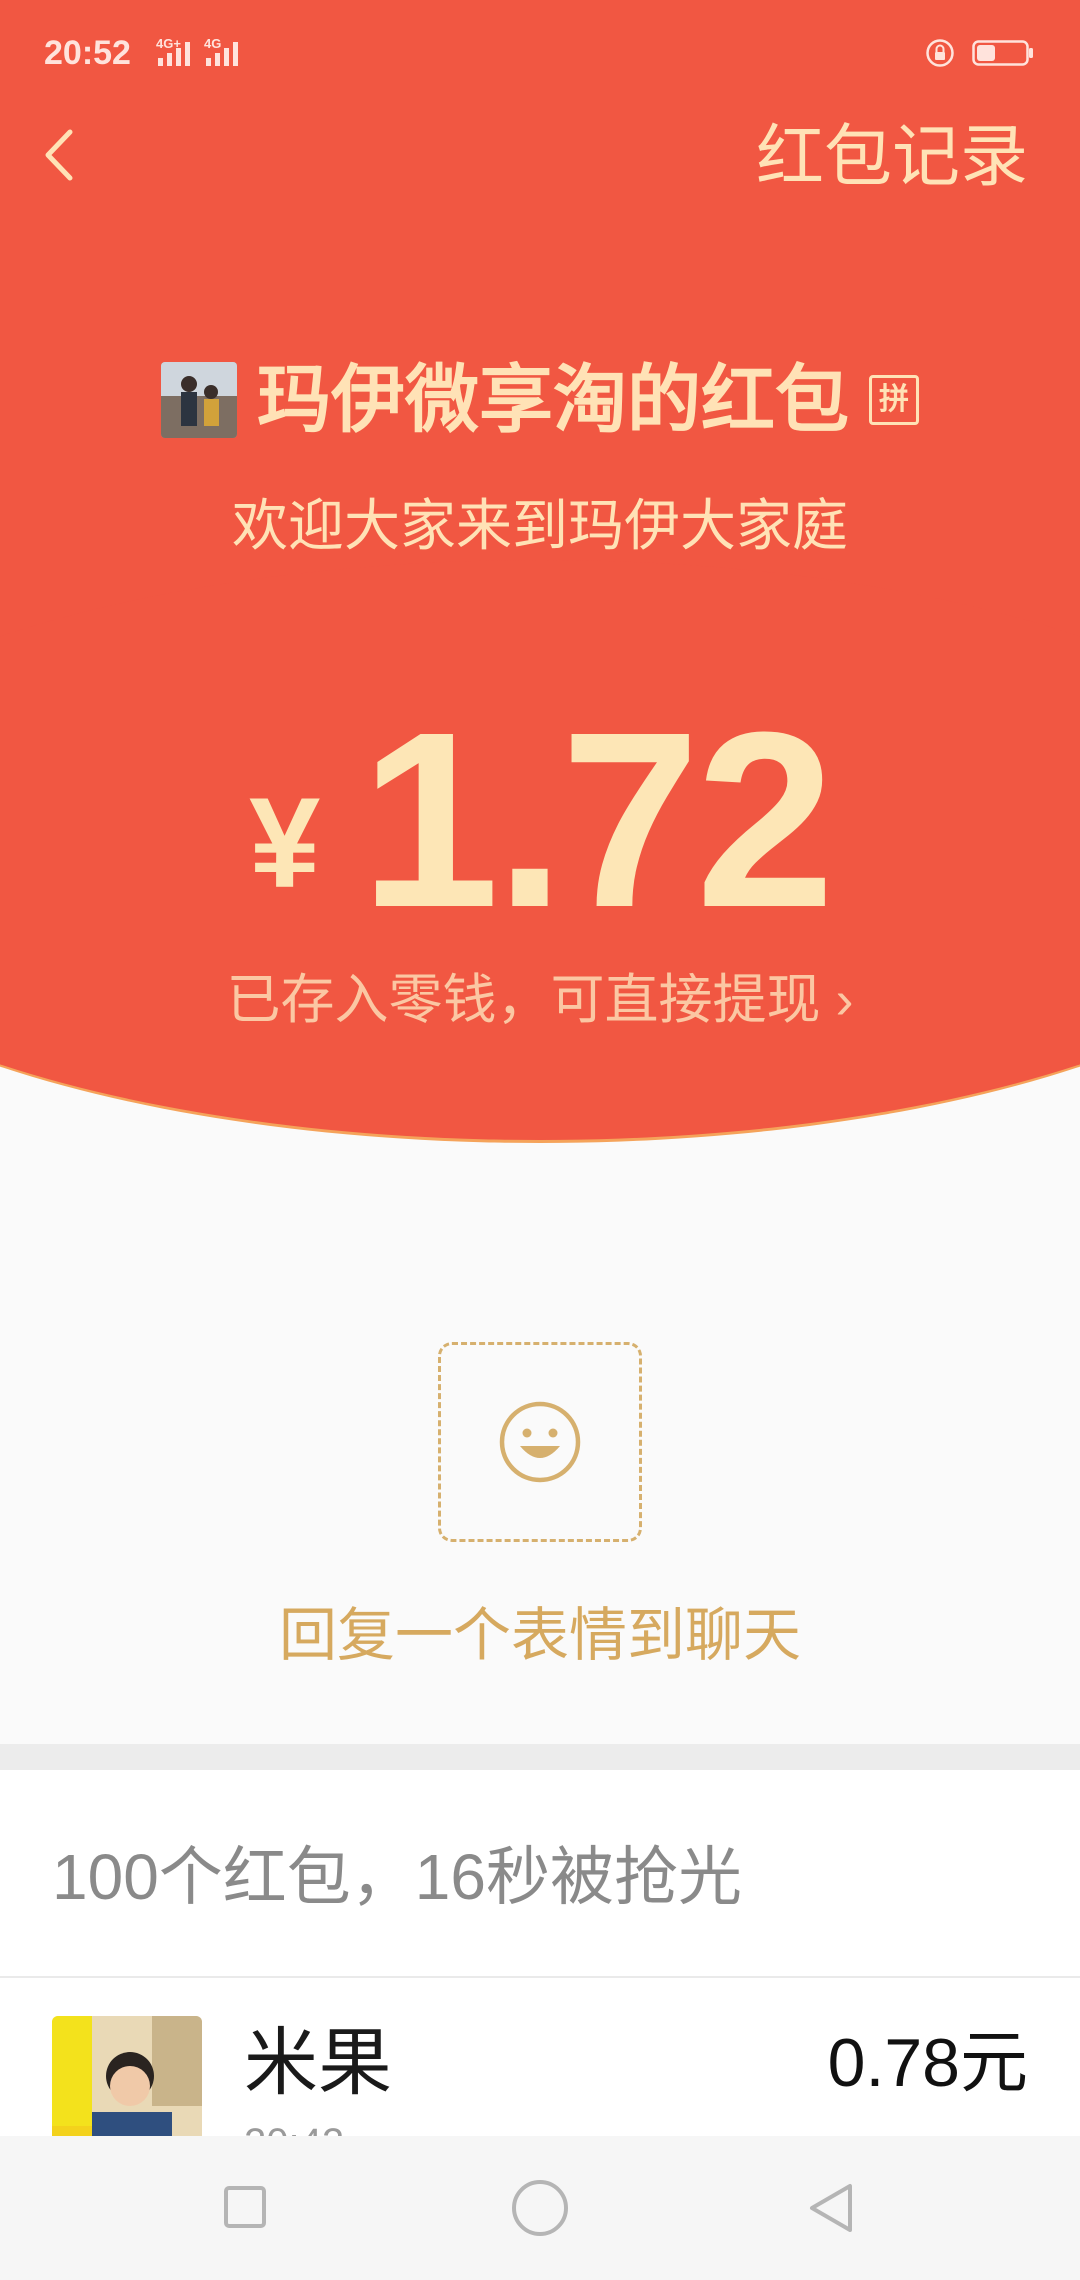  I want to click on red-packet-records-link: 红包记录, so click(892, 157).